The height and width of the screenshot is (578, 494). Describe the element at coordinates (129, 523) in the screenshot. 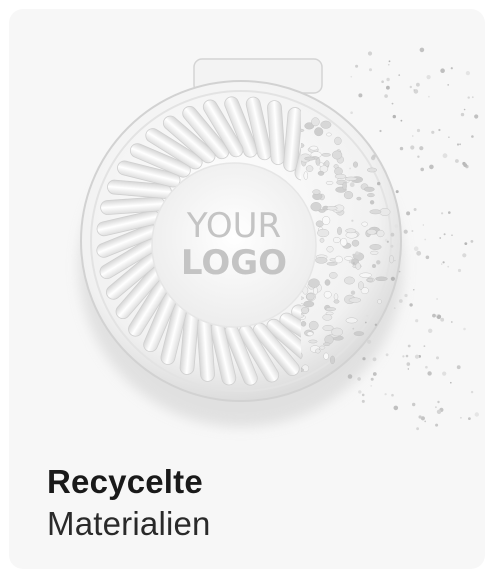

I see `caption-subtitle: Materialien` at that location.